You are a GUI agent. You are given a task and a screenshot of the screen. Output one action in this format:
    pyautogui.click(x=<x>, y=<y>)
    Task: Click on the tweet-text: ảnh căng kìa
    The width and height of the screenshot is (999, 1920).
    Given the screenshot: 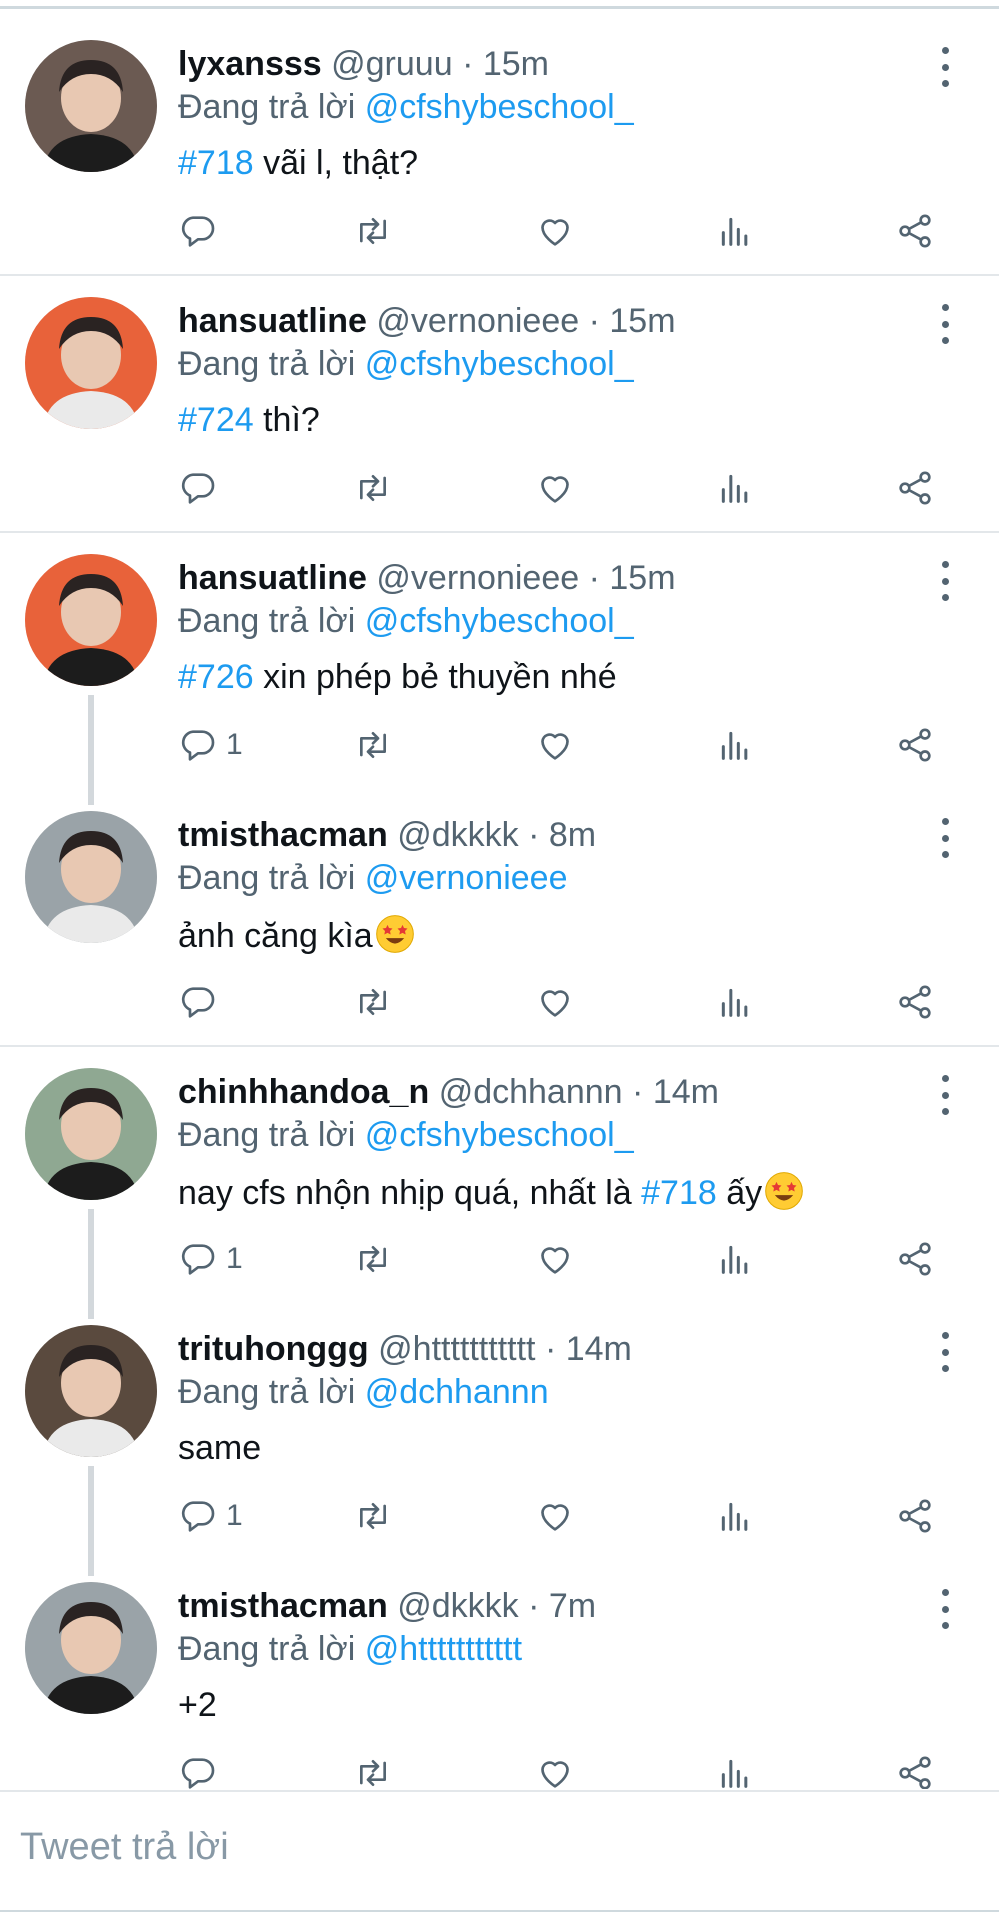 What is the action you would take?
    pyautogui.click(x=296, y=935)
    